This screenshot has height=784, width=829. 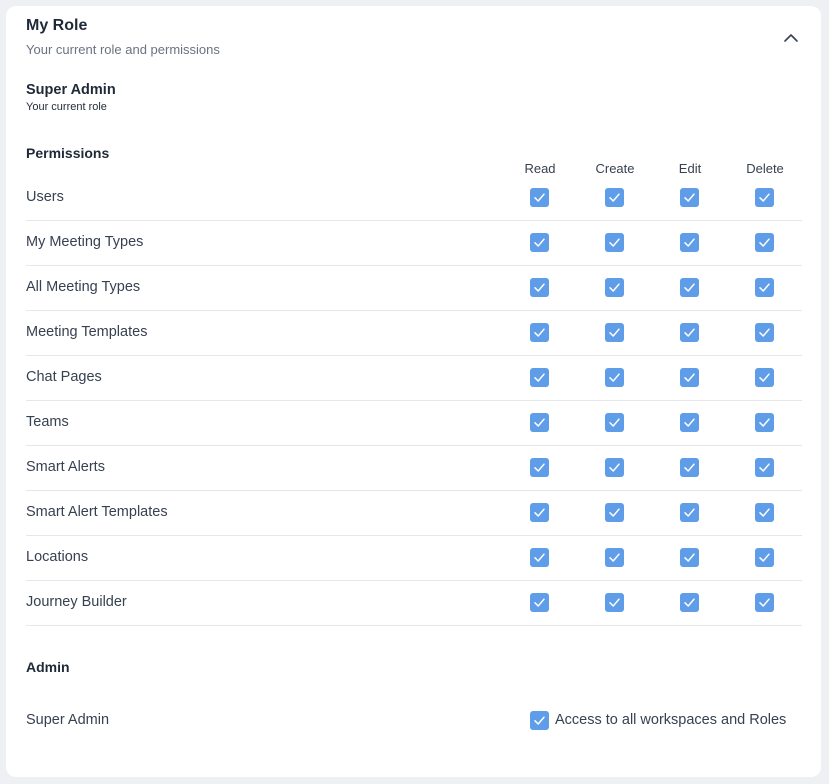 I want to click on permission-row: My Meeting Types, so click(x=414, y=243).